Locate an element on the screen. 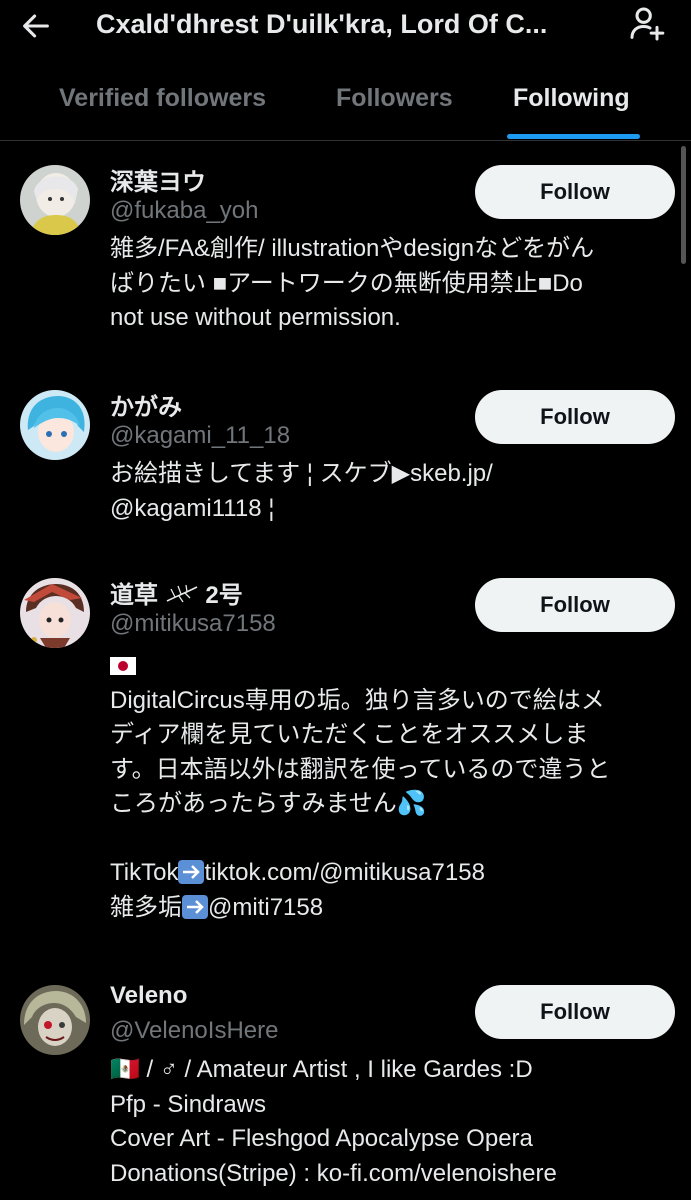  plant-emoji-icon is located at coordinates (182, 593).